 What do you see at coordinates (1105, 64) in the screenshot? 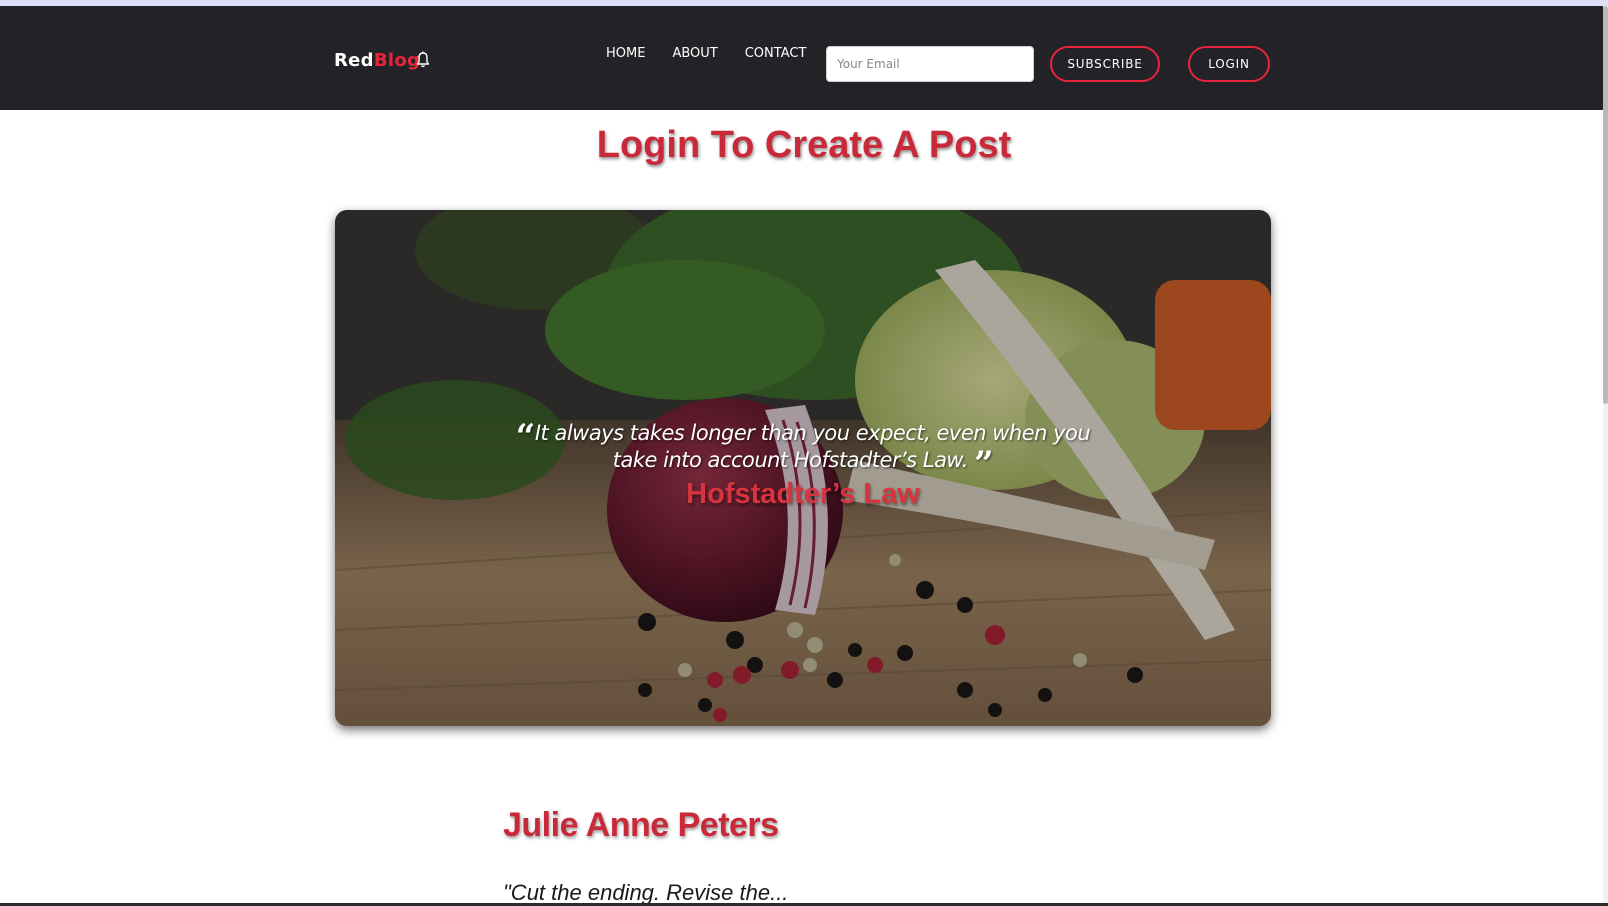
I see `subscribe-button: SUBSCRIBE` at bounding box center [1105, 64].